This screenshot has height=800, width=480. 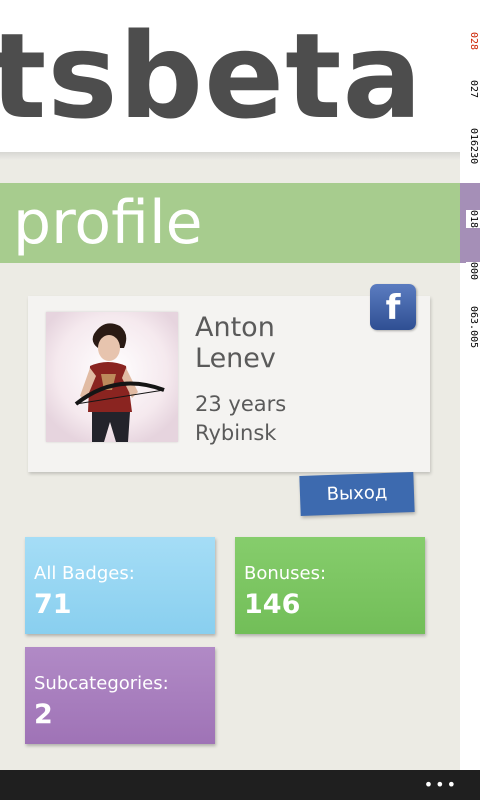 What do you see at coordinates (240, 785) in the screenshot?
I see `app-bar: •••` at bounding box center [240, 785].